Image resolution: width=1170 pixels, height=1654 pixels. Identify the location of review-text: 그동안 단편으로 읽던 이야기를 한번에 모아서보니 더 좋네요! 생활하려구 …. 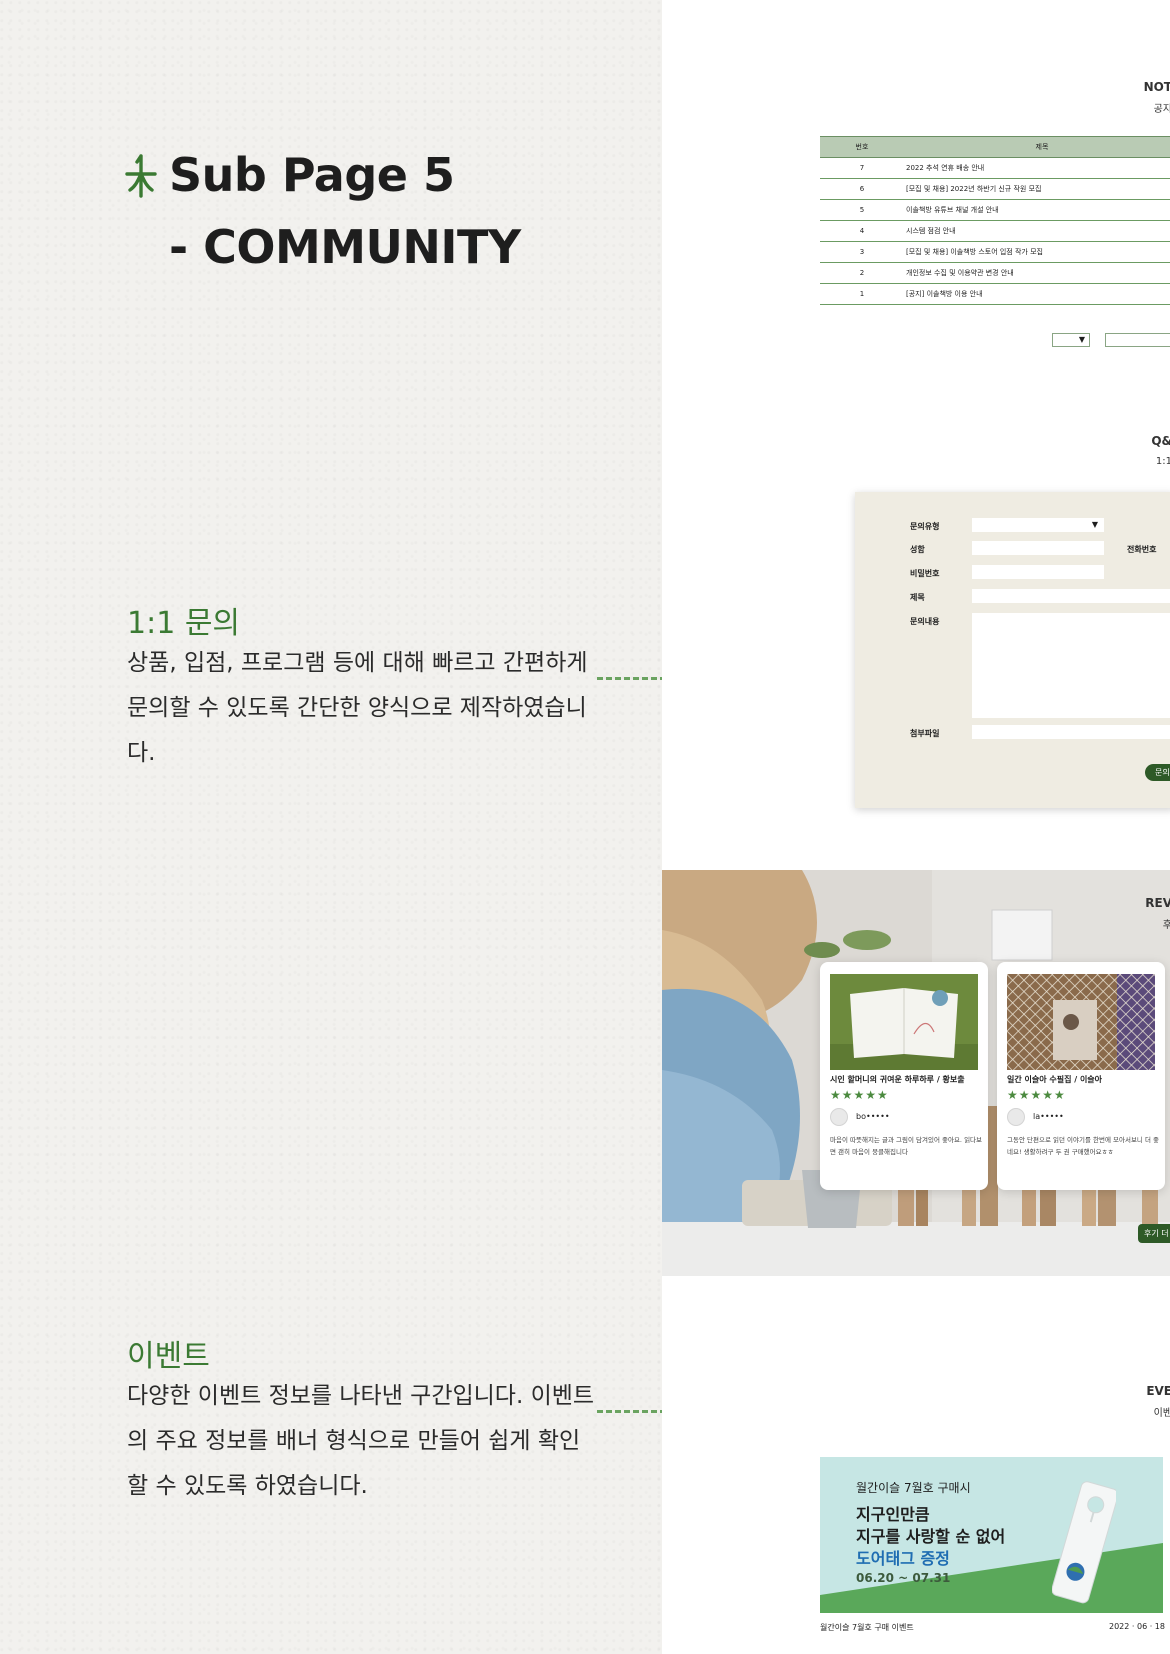
(1083, 1146).